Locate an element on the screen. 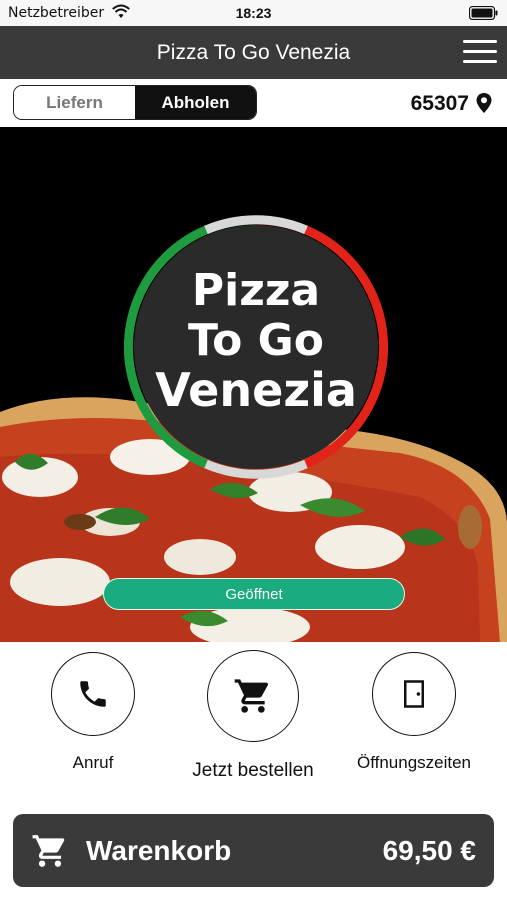 The height and width of the screenshot is (900, 507). battery-icon is located at coordinates (483, 13).